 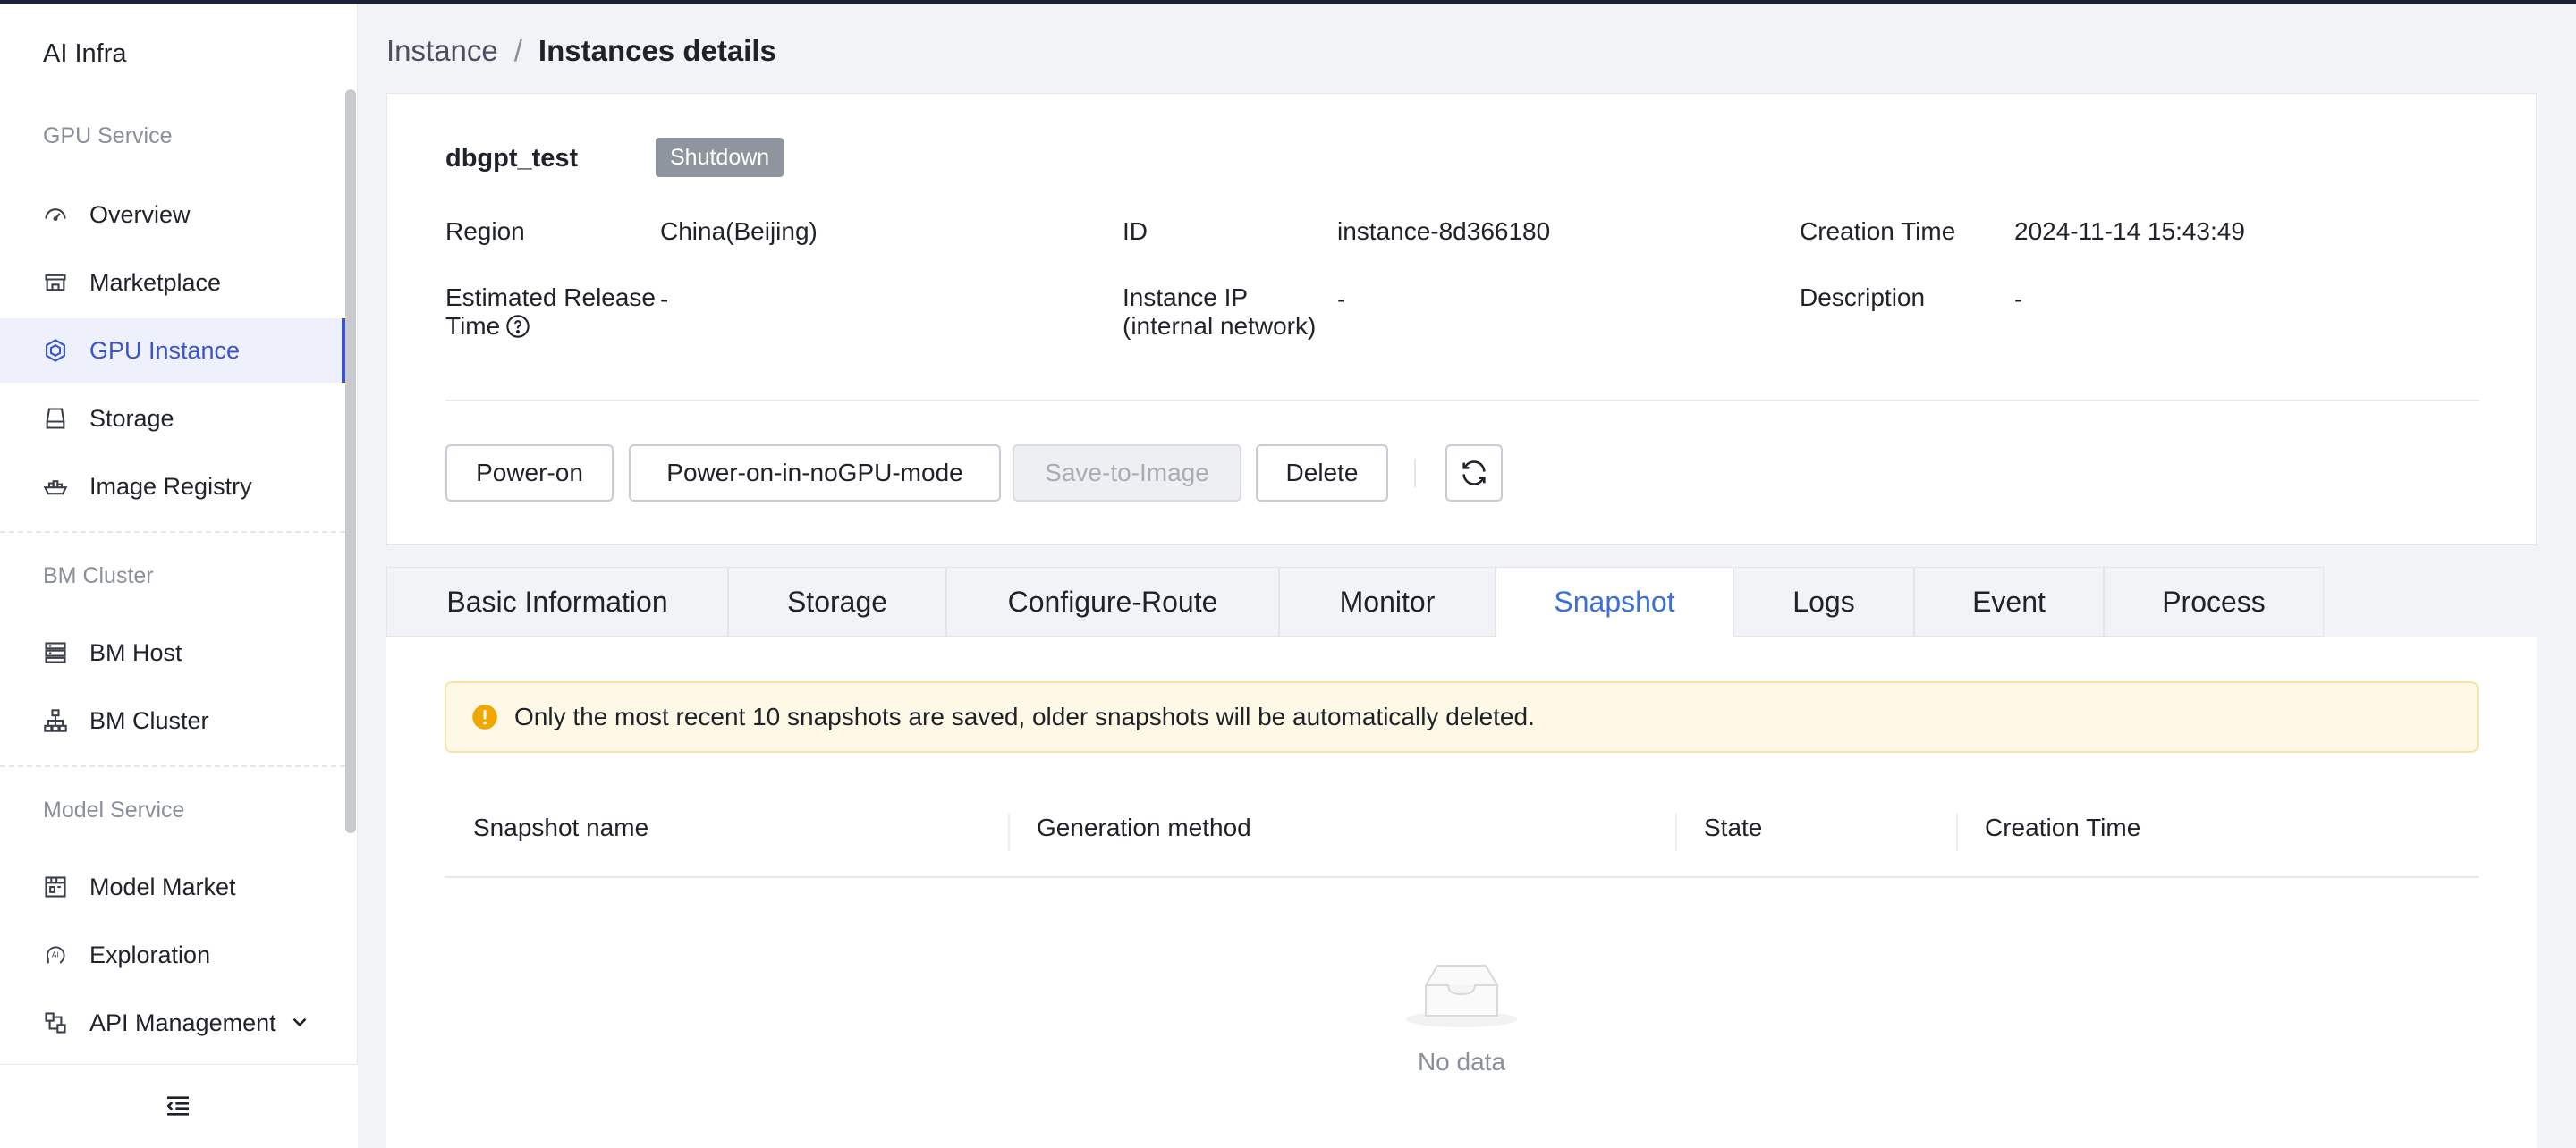 I want to click on instance-ip-label-line1: Instance IP, so click(x=1186, y=297).